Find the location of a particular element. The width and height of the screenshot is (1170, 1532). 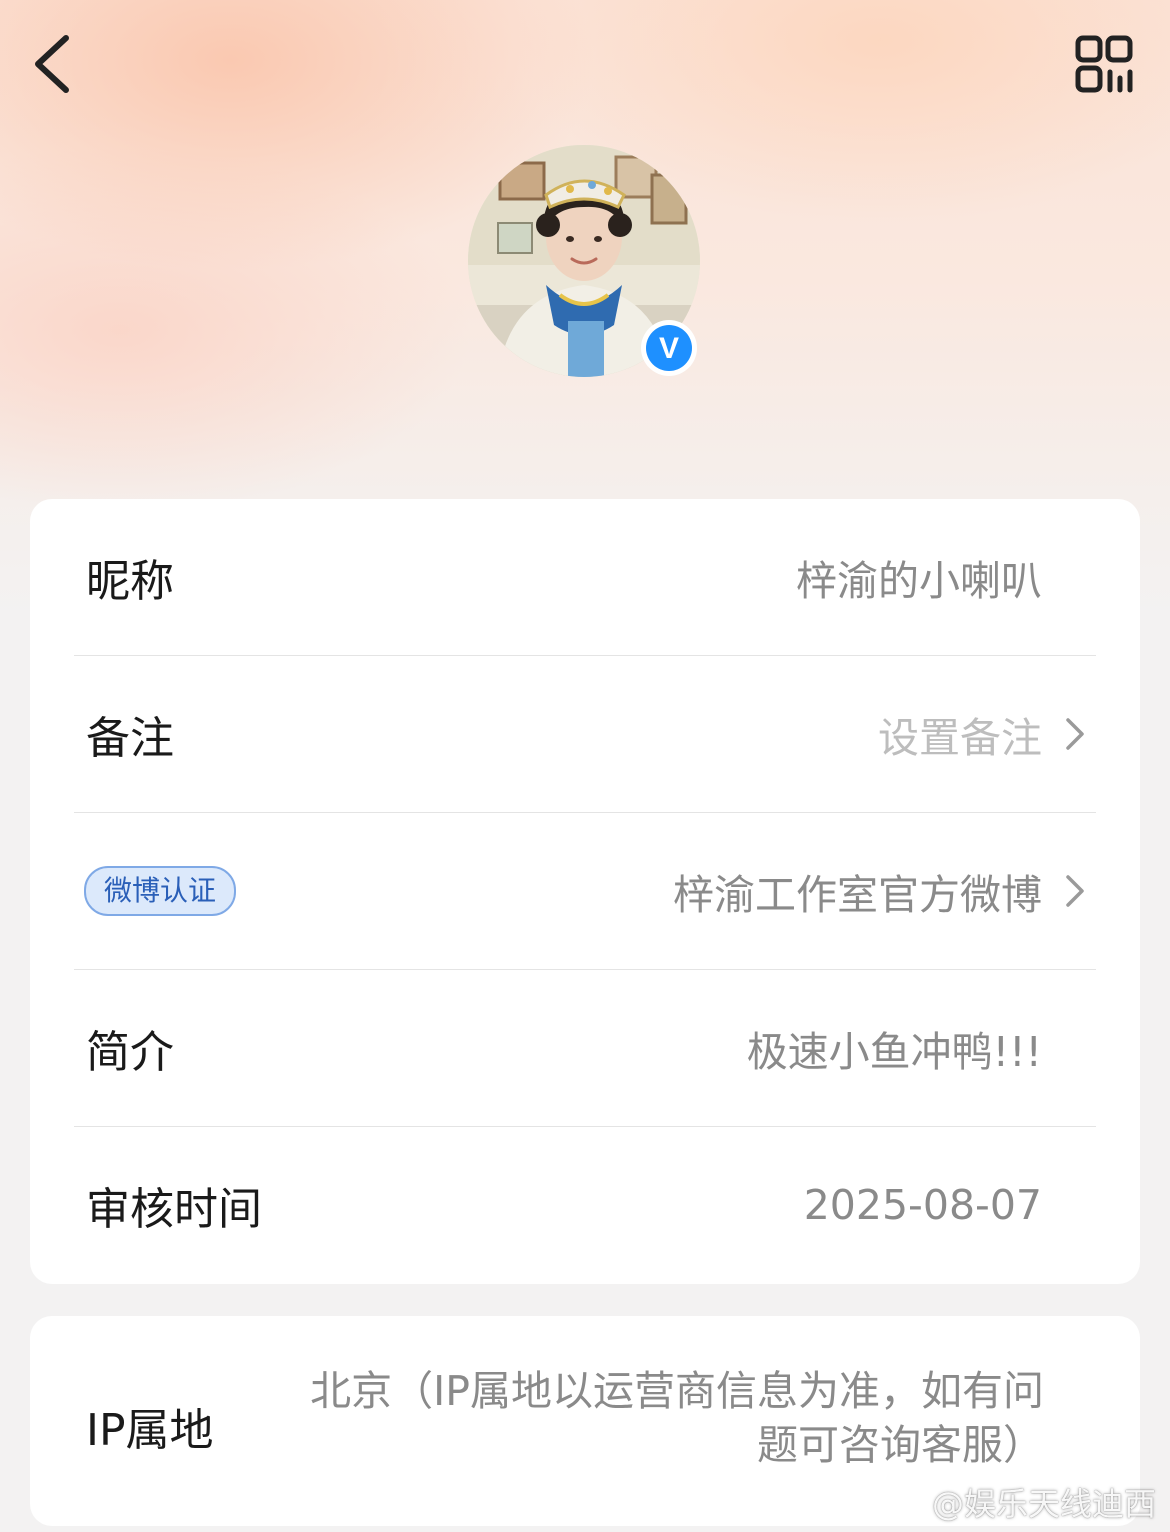

svg-text: V is located at coordinates (669, 348).